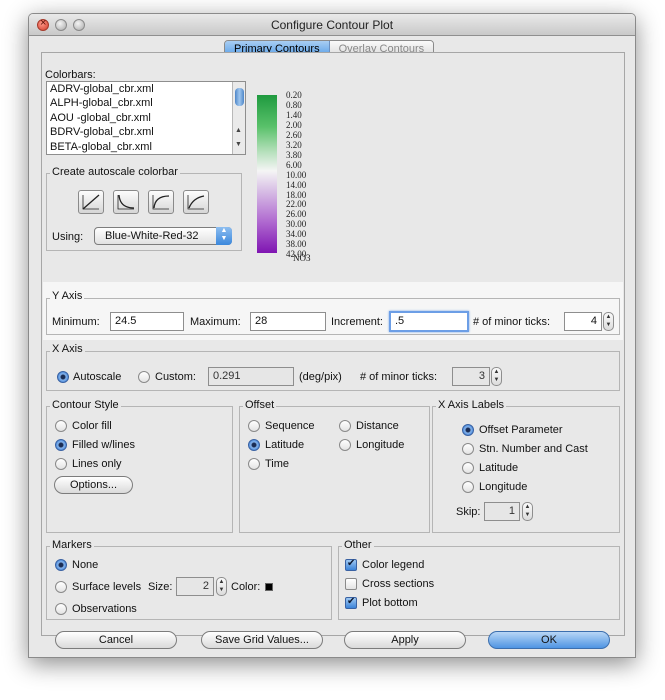 The width and height of the screenshot is (665, 700). Describe the element at coordinates (527, 511) in the screenshot. I see `skip-stepper: ▲ ▼` at that location.